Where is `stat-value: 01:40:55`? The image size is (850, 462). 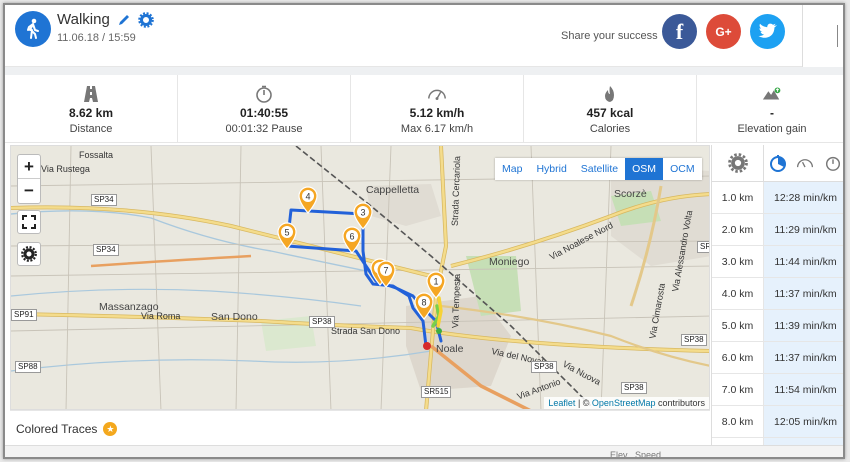 stat-value: 01:40:55 is located at coordinates (264, 113).